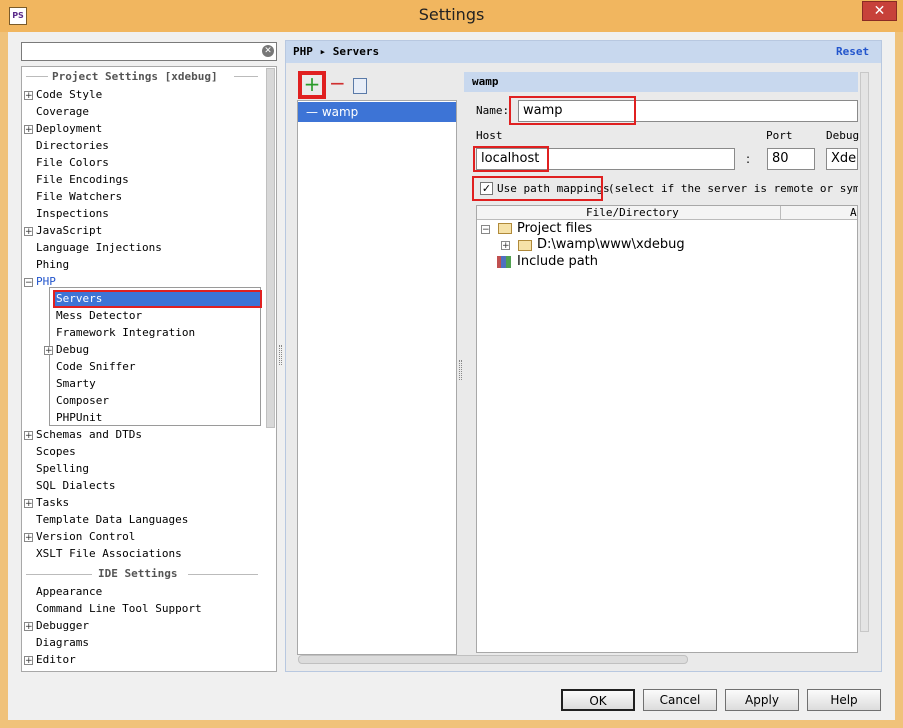 The width and height of the screenshot is (903, 728). I want to click on horizontal-scrollbar, so click(493, 659).